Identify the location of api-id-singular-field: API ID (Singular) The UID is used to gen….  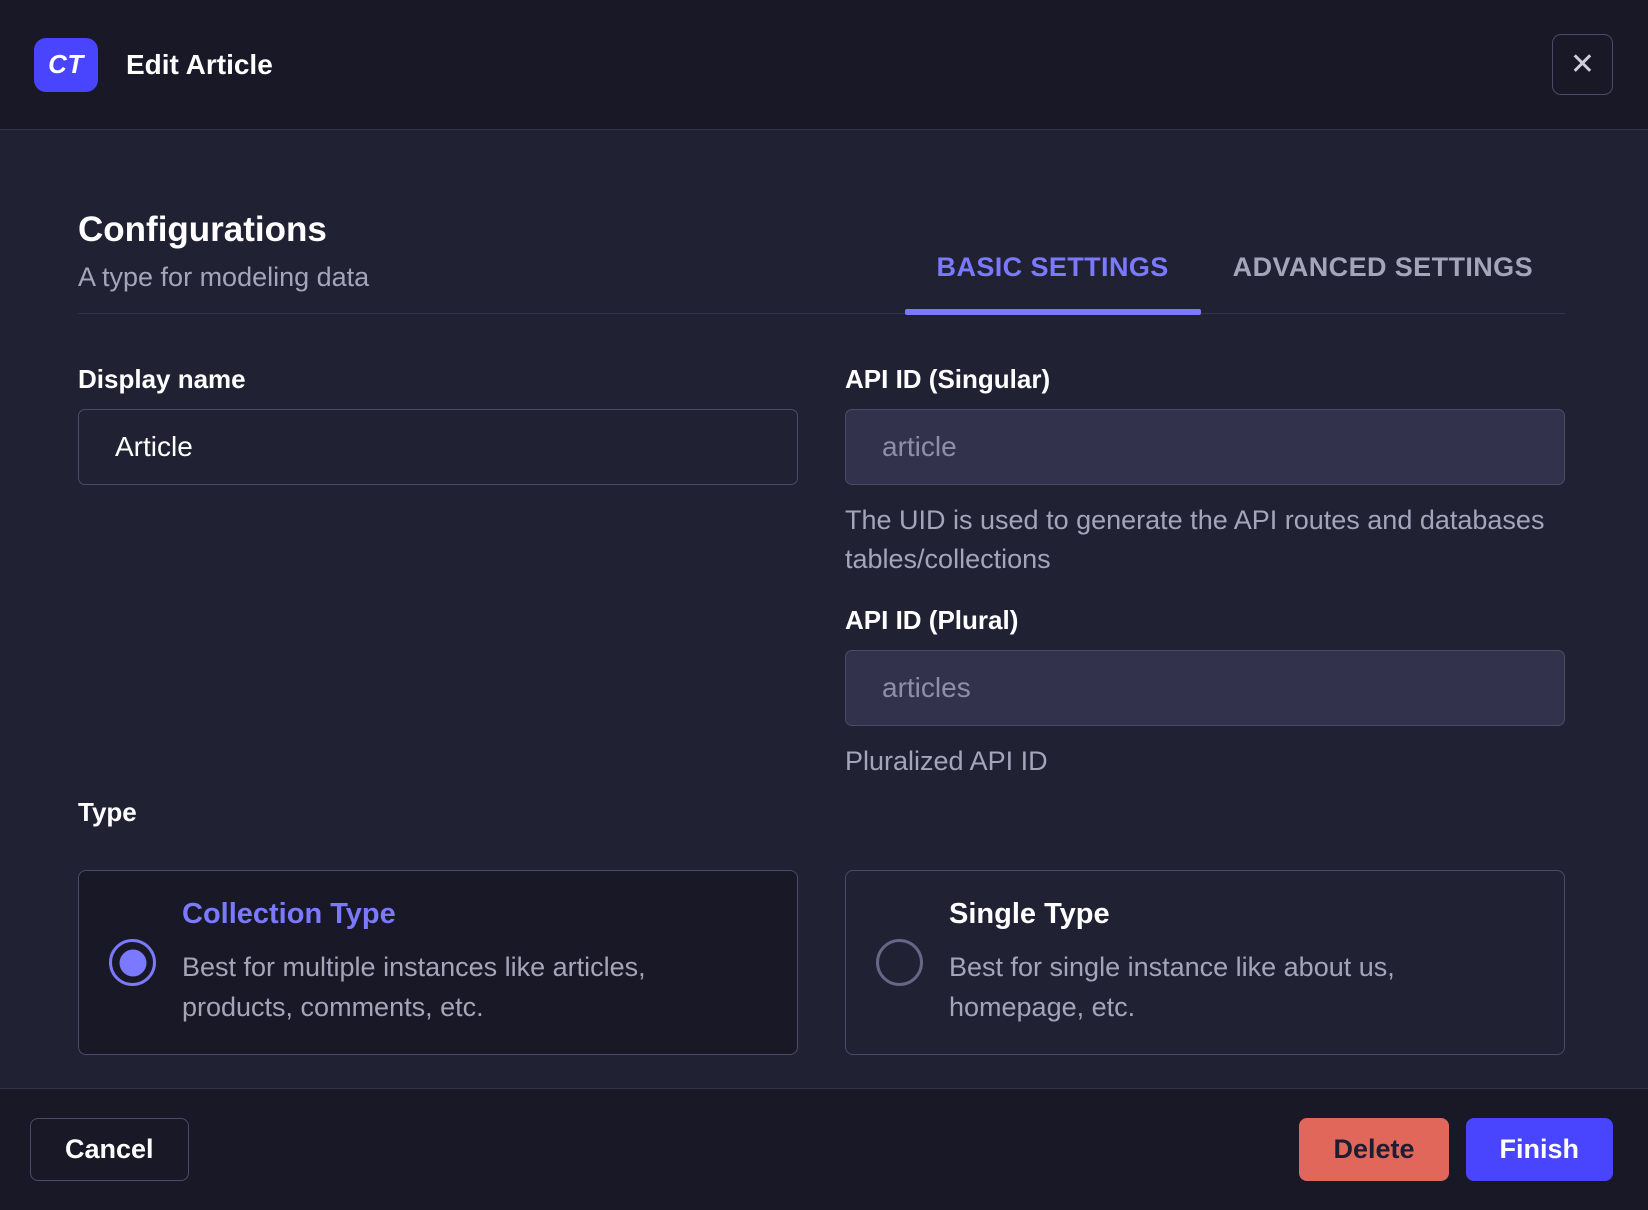
(1205, 471).